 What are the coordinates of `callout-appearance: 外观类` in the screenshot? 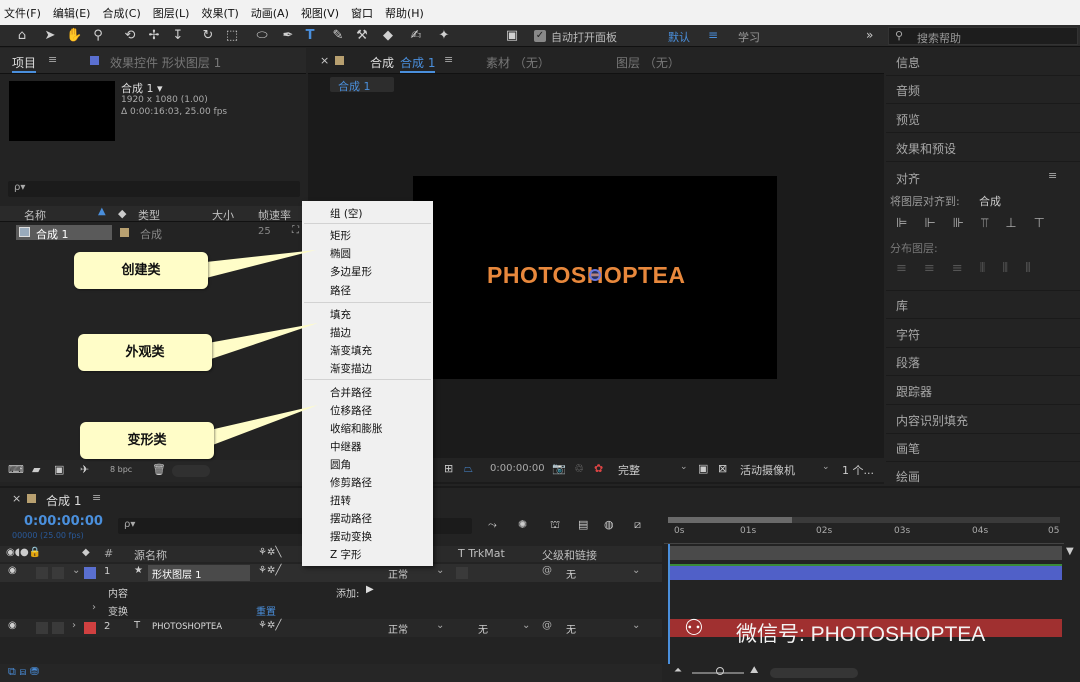 It's located at (145, 352).